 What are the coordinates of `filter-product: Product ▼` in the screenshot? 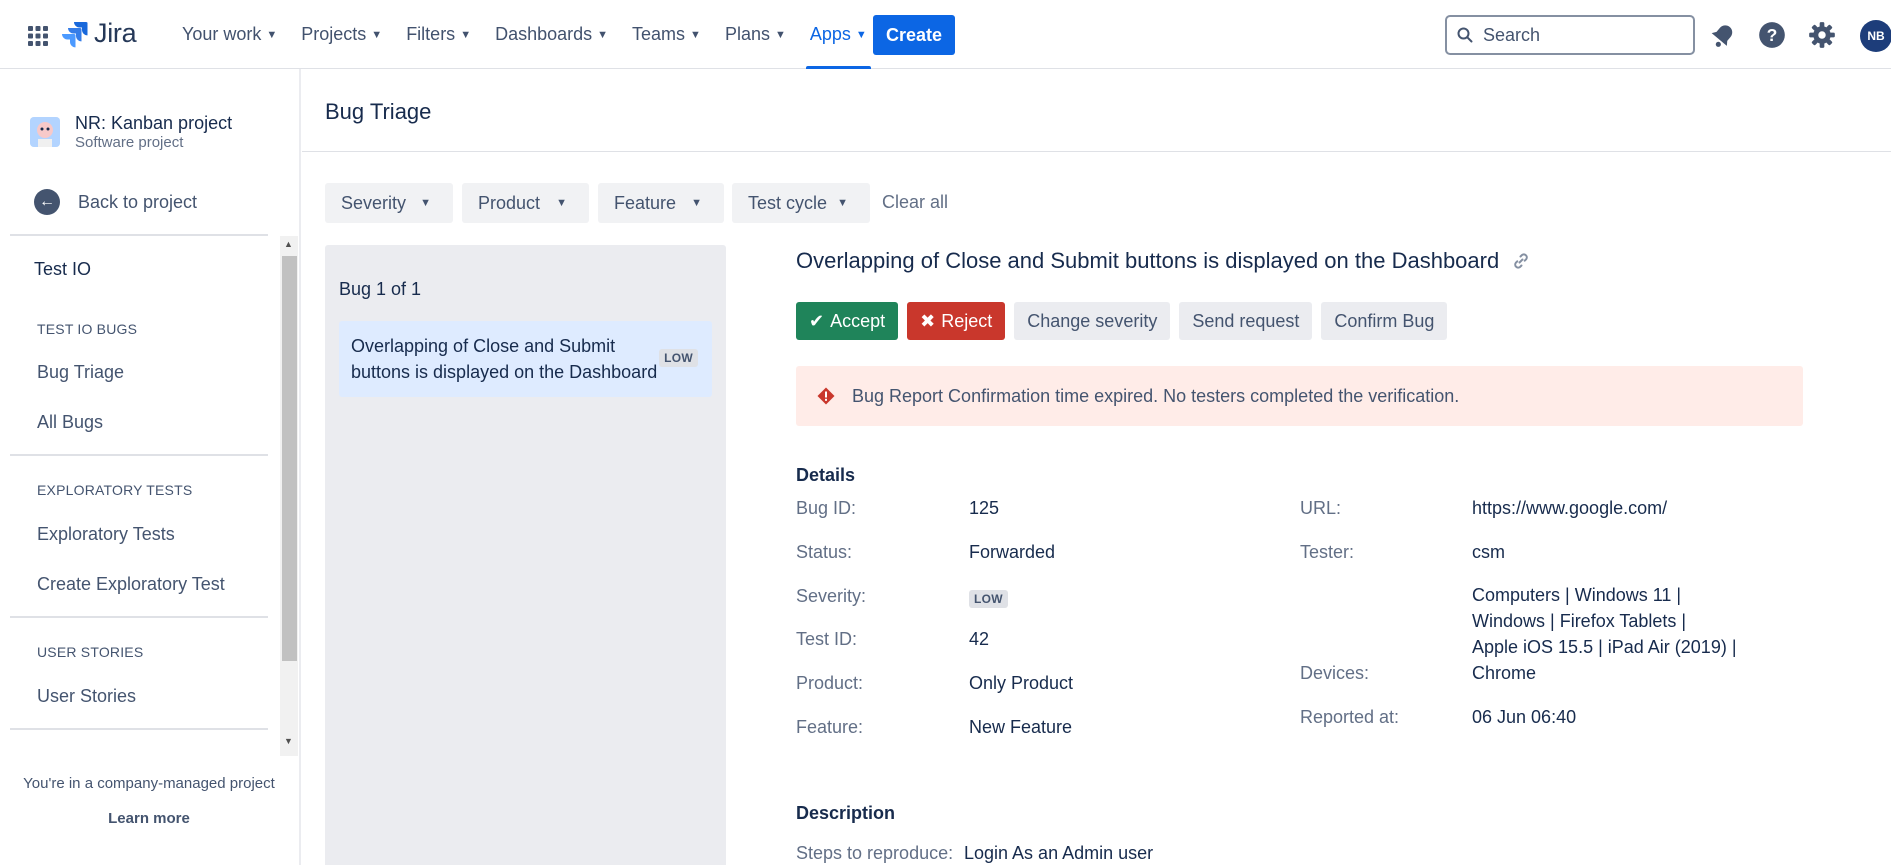 It's located at (525, 203).